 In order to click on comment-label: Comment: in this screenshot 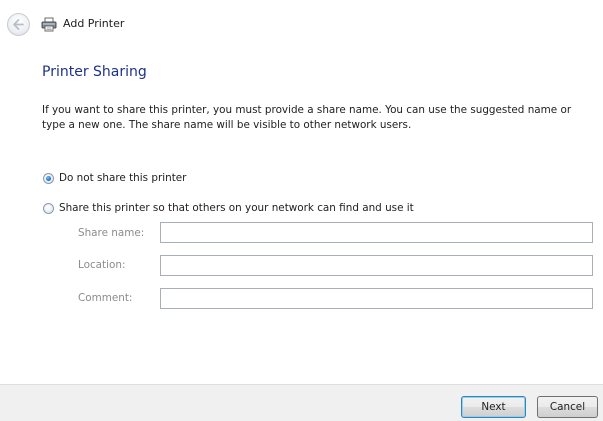, I will do `click(105, 298)`.